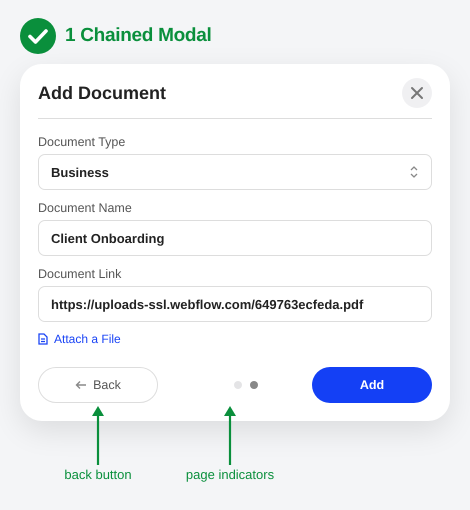 The image size is (470, 510). Describe the element at coordinates (235, 304) in the screenshot. I see `input-field: https://uploads-ssl.webflow.com/649763ecfeda.pdf` at that location.